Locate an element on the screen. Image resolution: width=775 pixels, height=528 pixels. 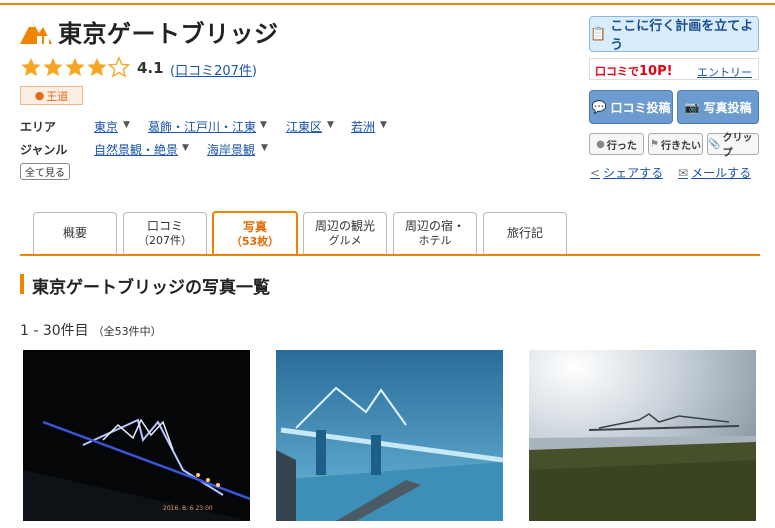
classic-badge: ● 王道 is located at coordinates (51, 95).